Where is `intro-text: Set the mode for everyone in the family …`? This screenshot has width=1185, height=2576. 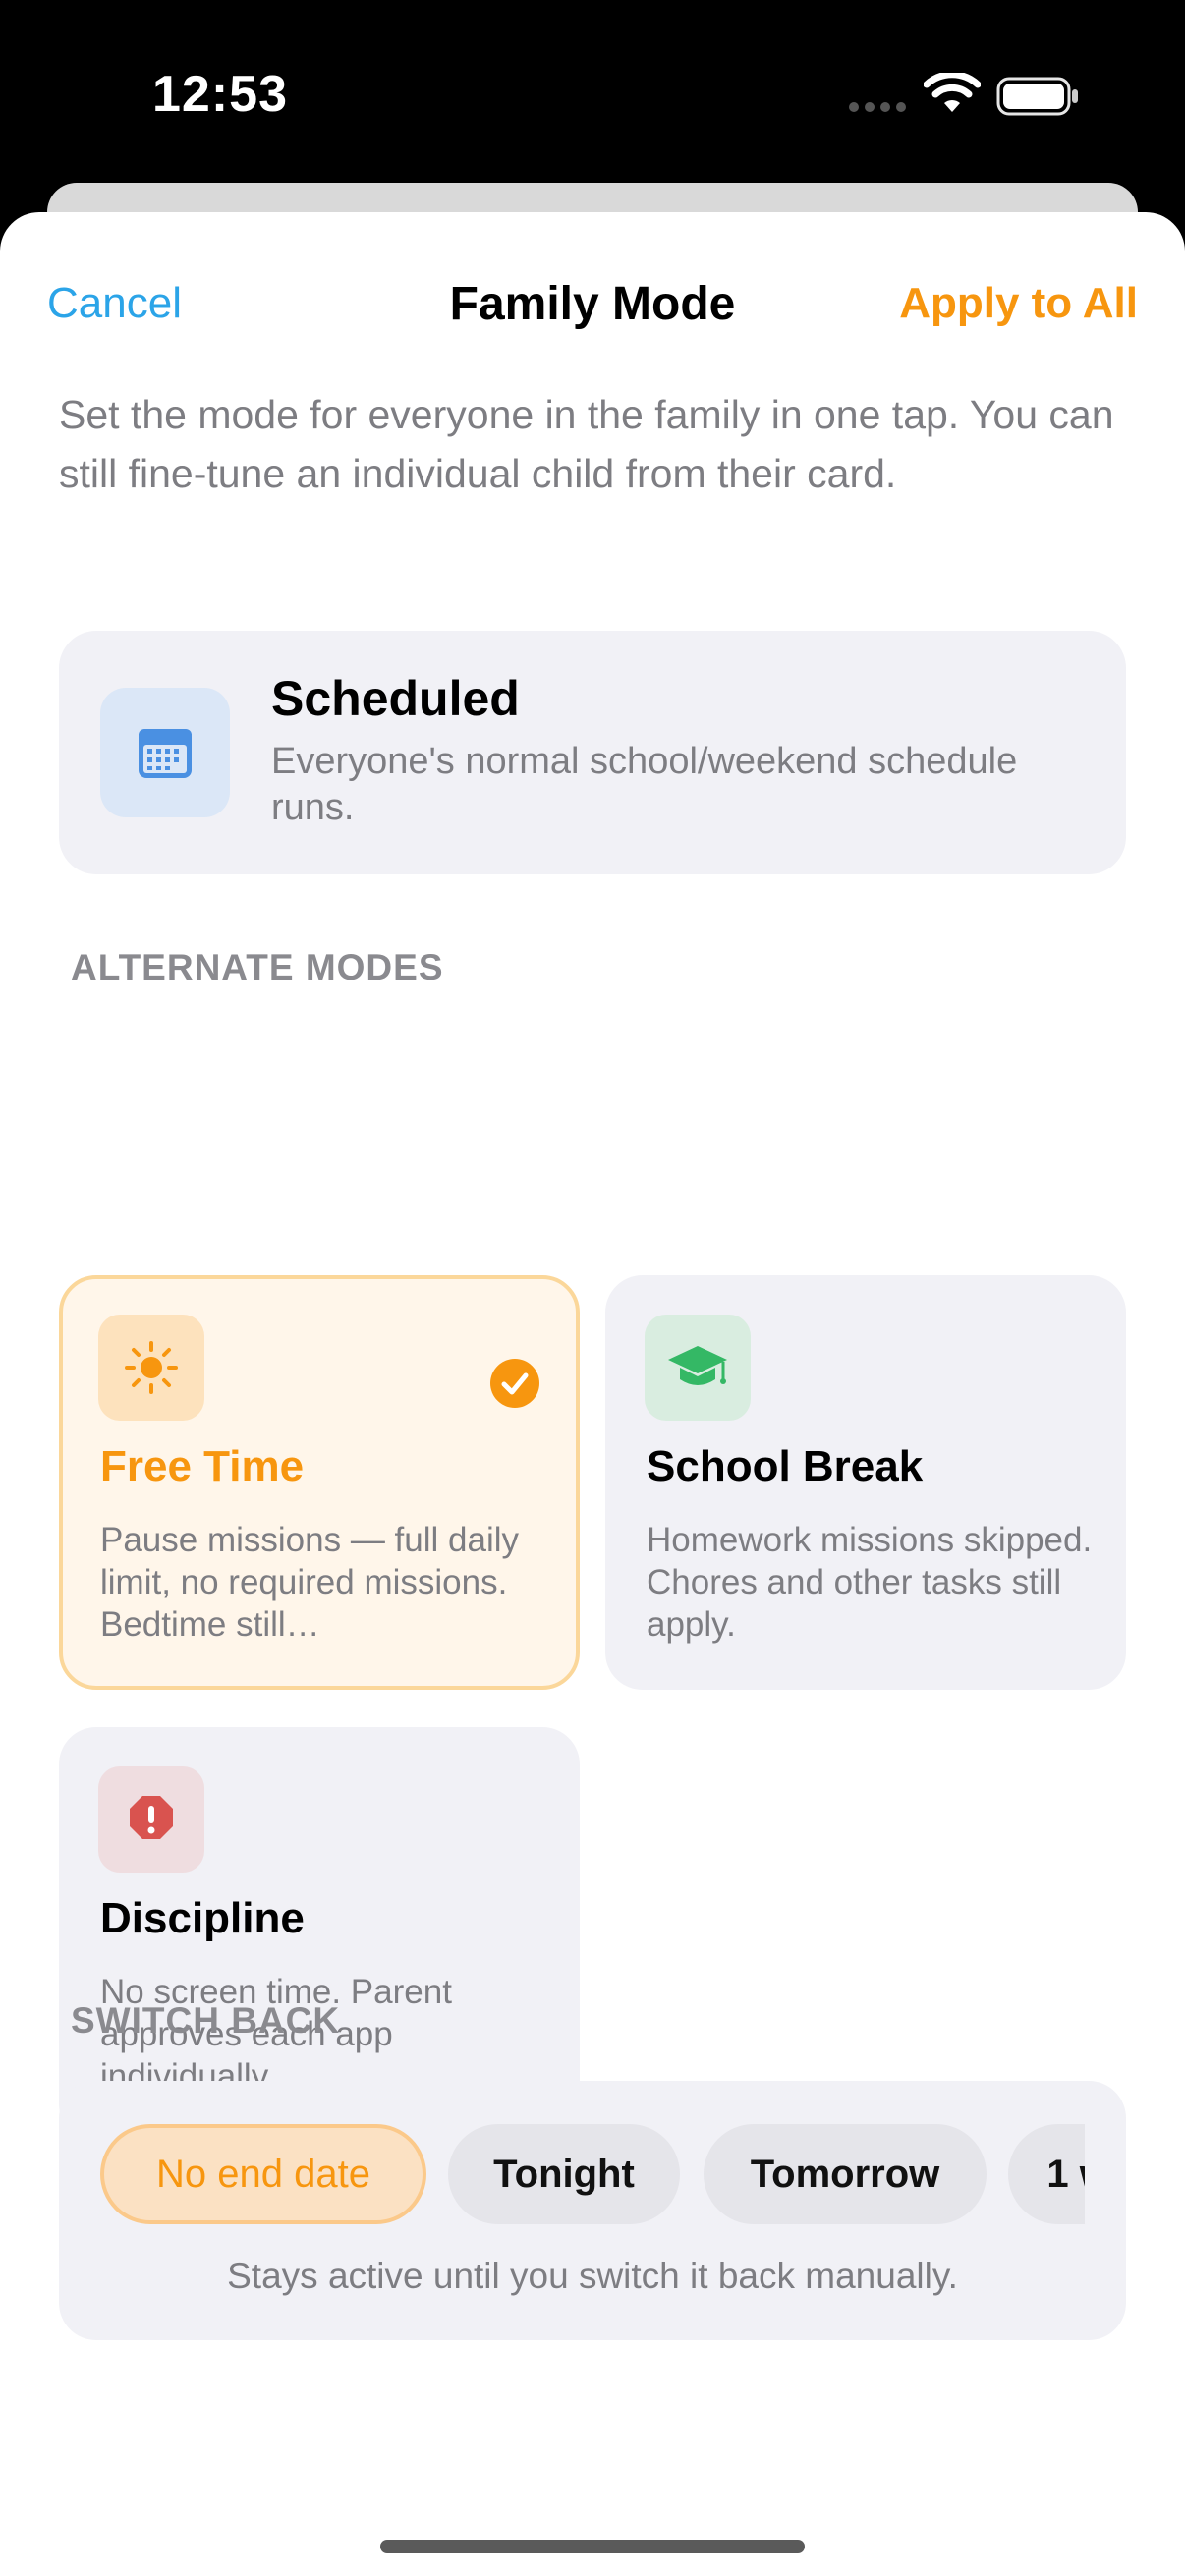 intro-text: Set the mode for everyone in the family … is located at coordinates (587, 444).